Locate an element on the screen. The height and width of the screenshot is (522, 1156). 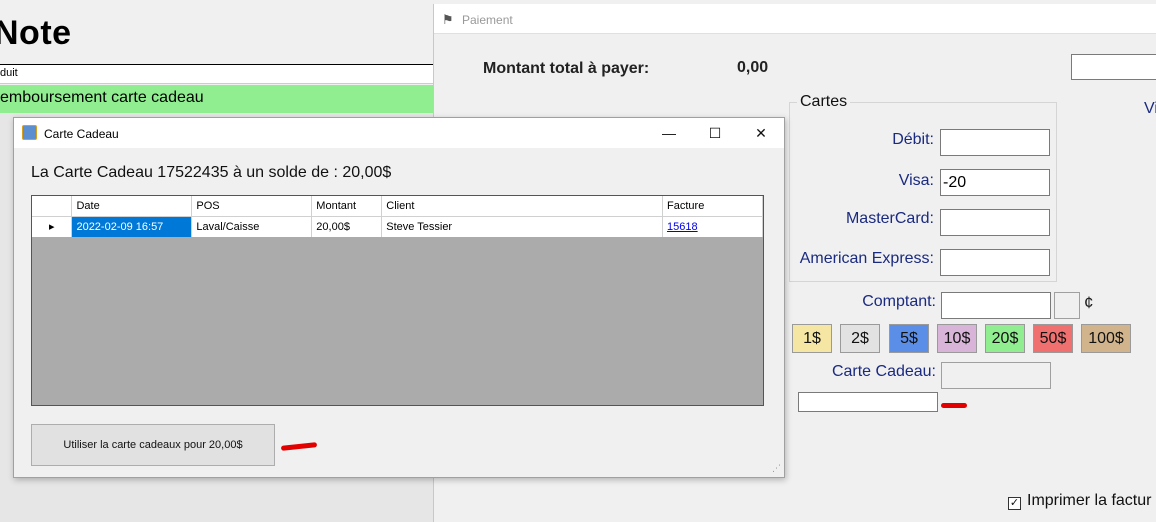
cell-client: Steve Tessier is located at coordinates (522, 226).